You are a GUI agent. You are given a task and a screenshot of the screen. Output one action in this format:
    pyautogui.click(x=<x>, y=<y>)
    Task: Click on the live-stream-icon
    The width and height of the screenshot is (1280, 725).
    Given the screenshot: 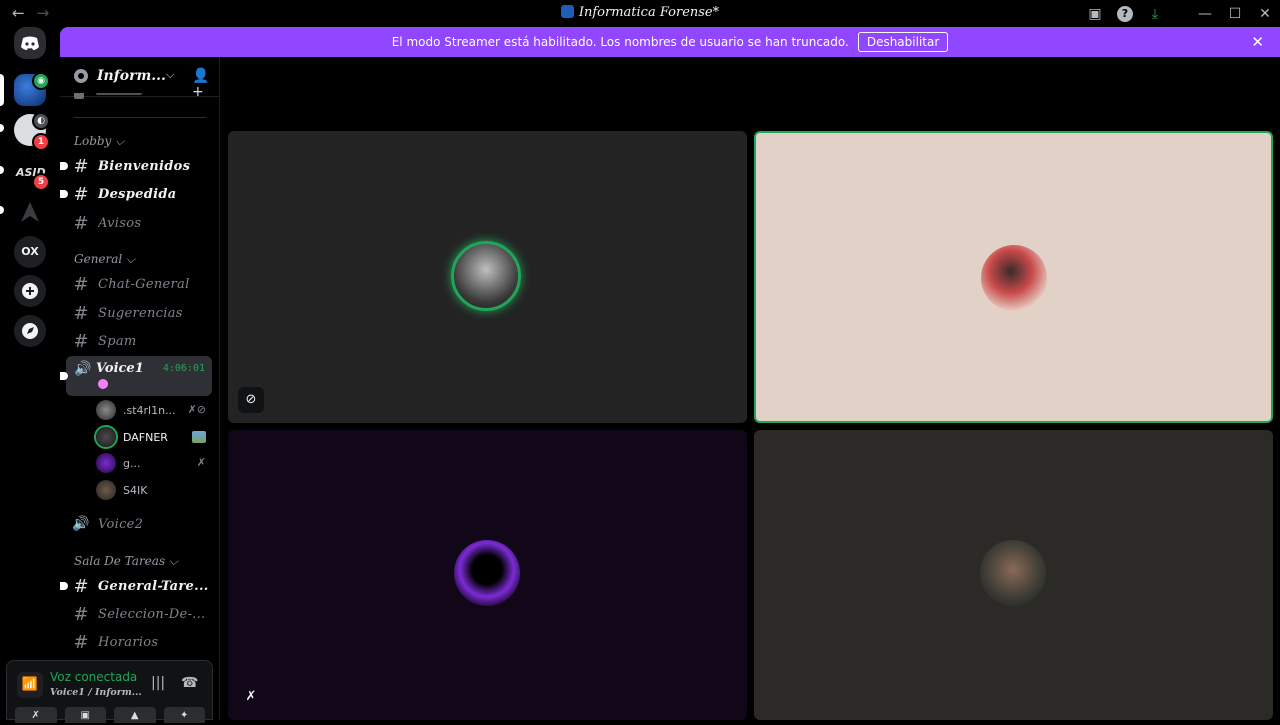 What is the action you would take?
    pyautogui.click(x=199, y=437)
    